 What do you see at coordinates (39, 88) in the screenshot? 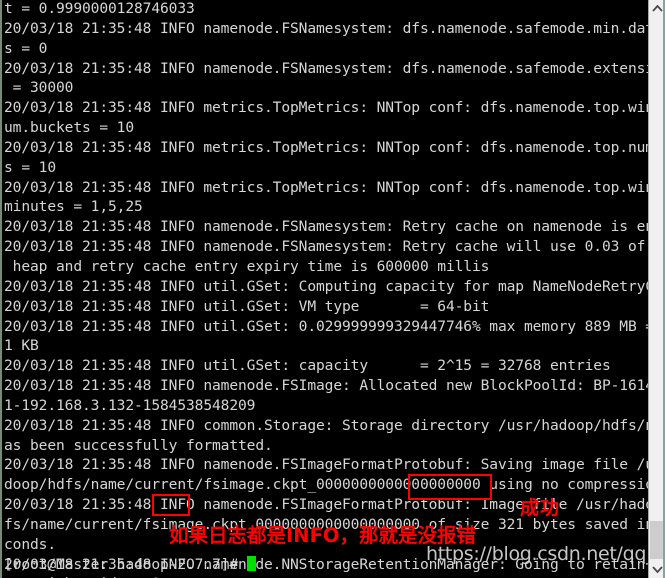
I see `terminal-line: = 30000` at bounding box center [39, 88].